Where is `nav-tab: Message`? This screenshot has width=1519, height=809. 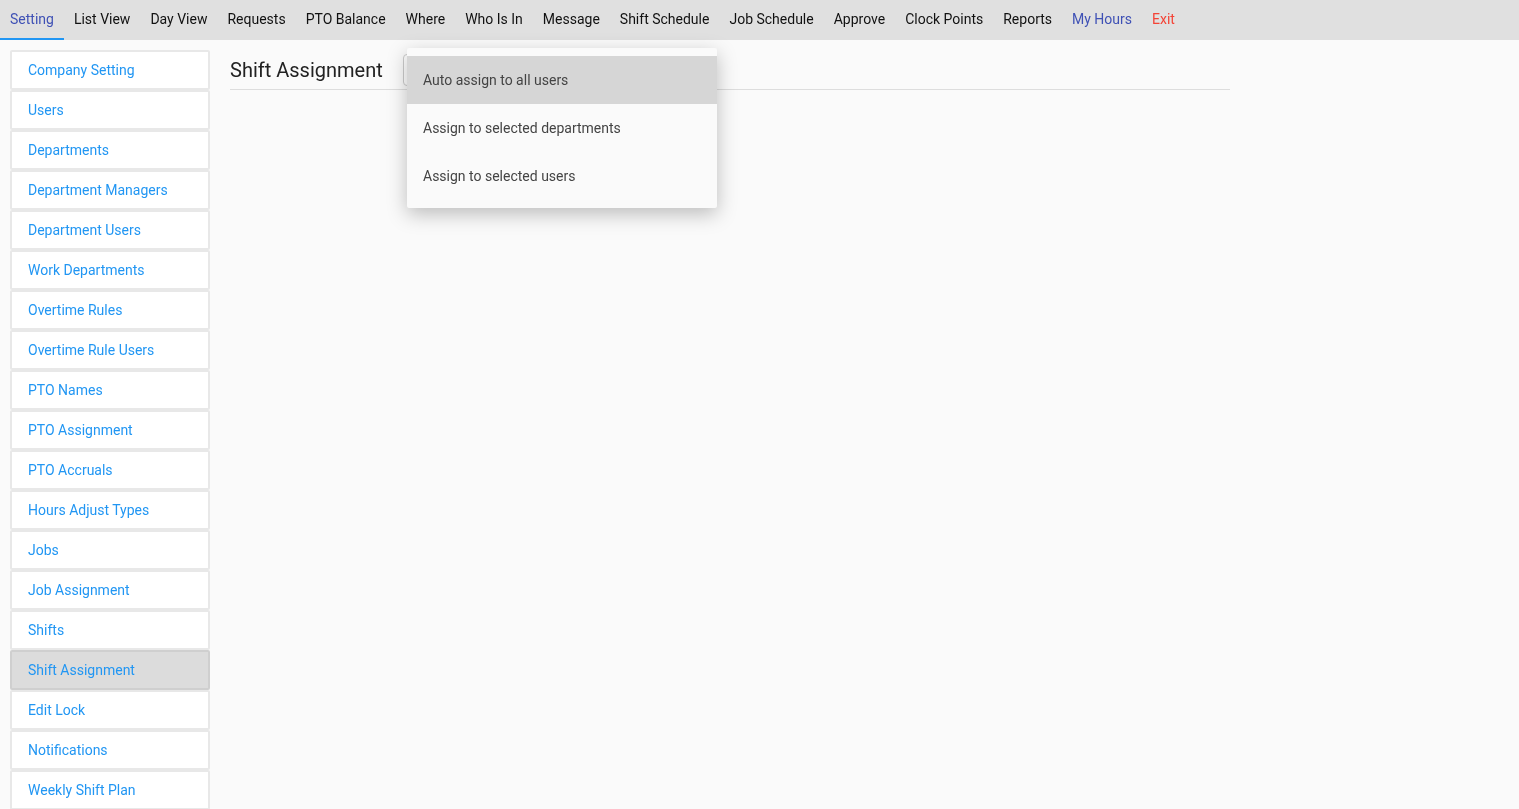
nav-tab: Message is located at coordinates (571, 20).